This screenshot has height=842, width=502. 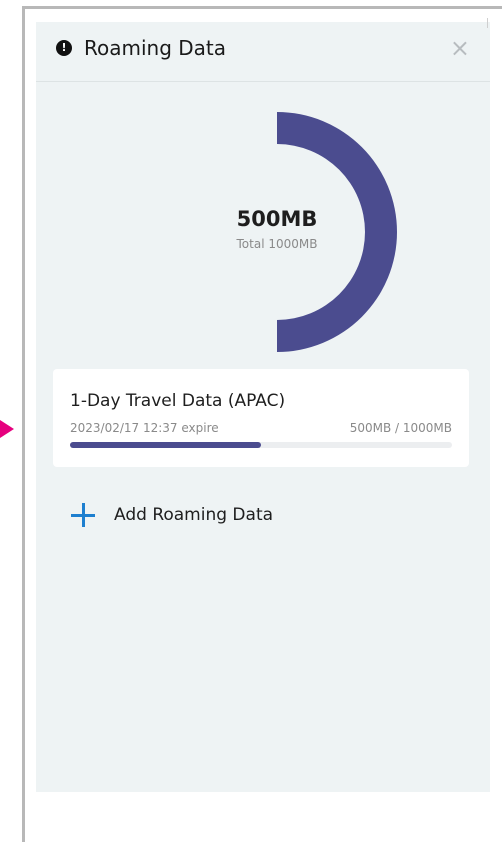 What do you see at coordinates (460, 48) in the screenshot?
I see `close-icon: ×` at bounding box center [460, 48].